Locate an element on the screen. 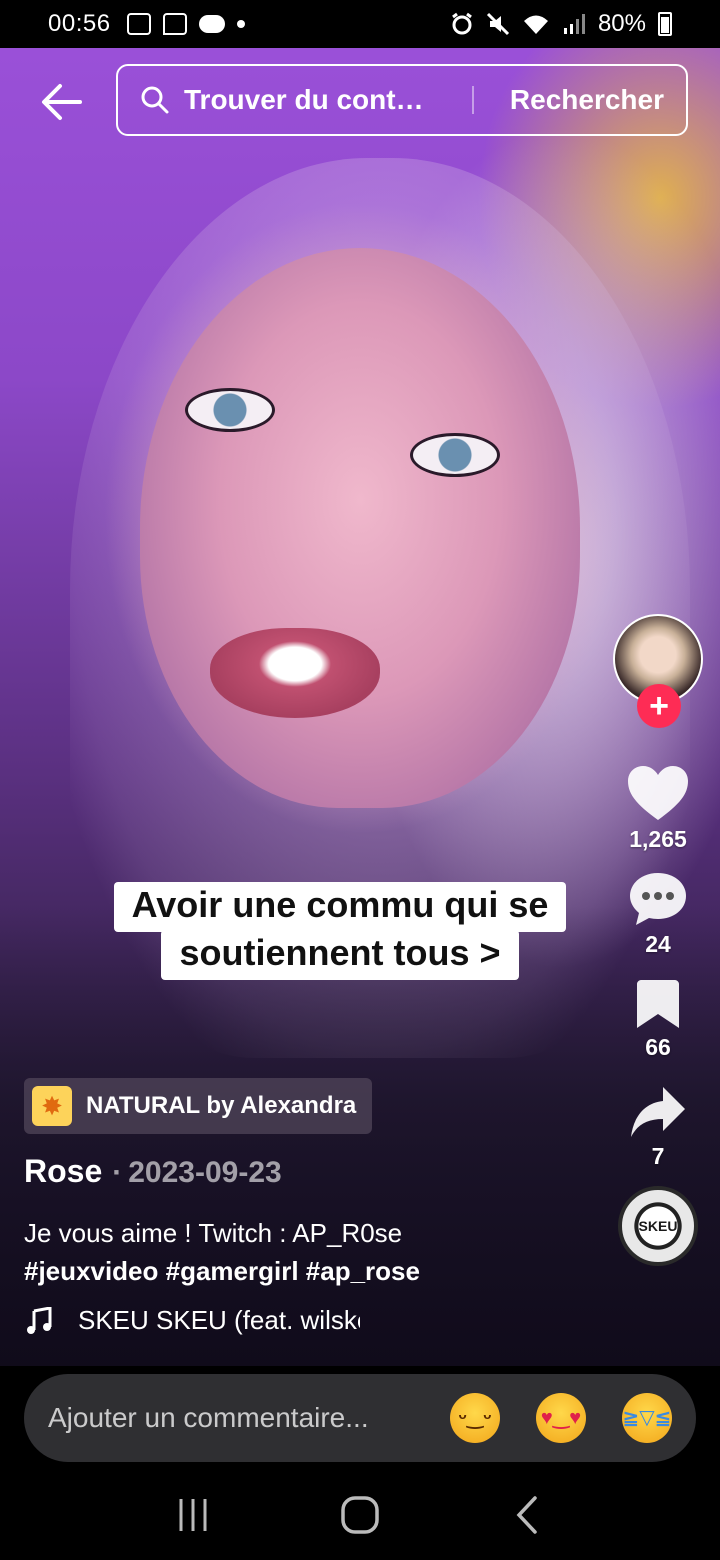 The height and width of the screenshot is (1560, 720). creator-avatar: + is located at coordinates (658, 671).